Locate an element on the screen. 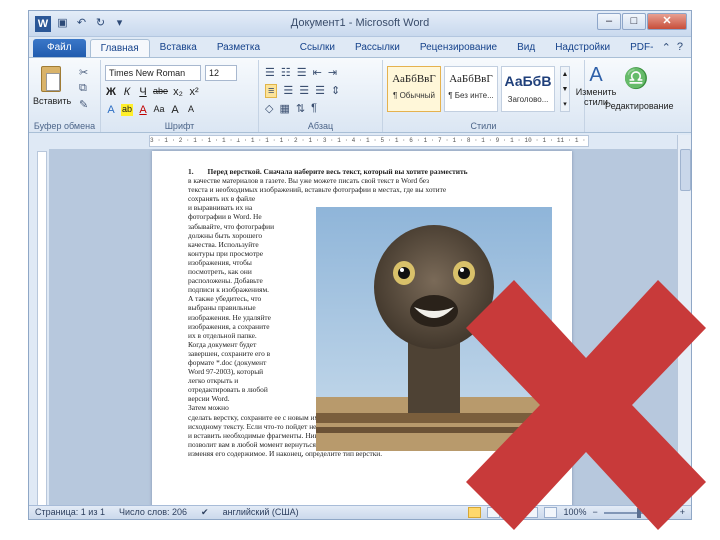  tab-mailings: Рассылки is located at coordinates (377, 48).